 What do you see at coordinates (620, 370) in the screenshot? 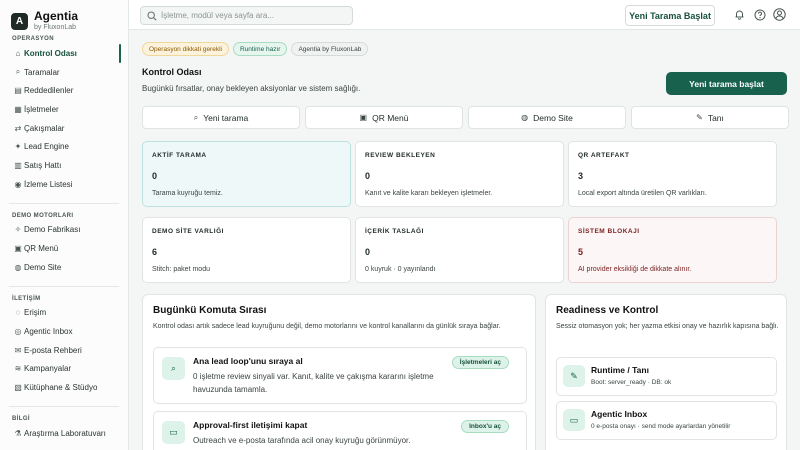
I see `readiness-item-title: Runtime / Tanı` at bounding box center [620, 370].